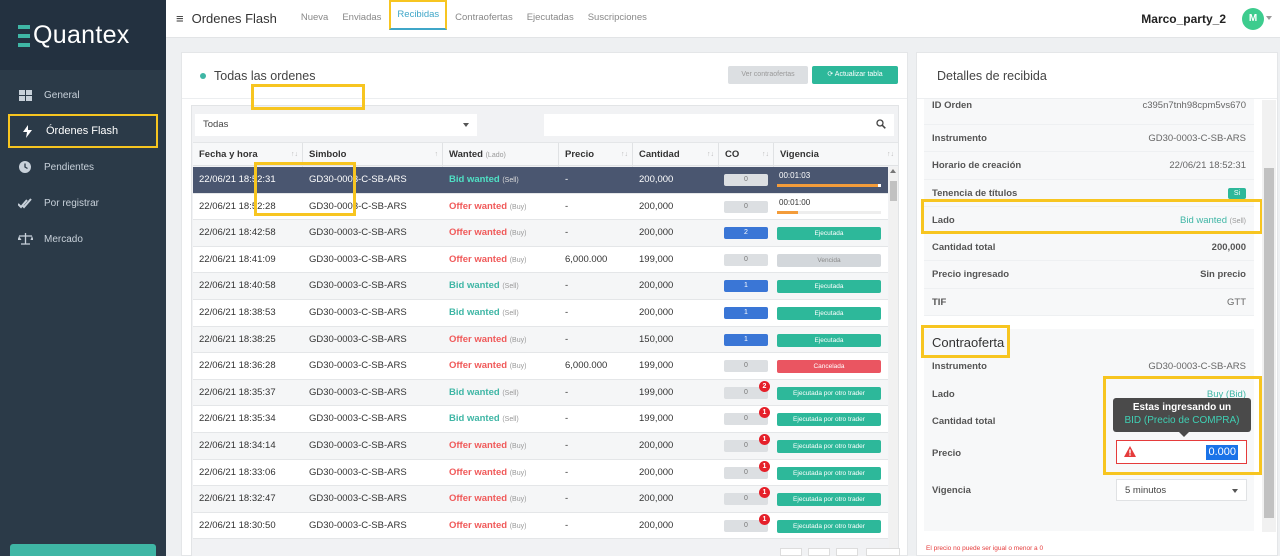  What do you see at coordinates (1194, 105) in the screenshot?
I see `detail-value: c395n7tnh98cpm5vs670` at bounding box center [1194, 105].